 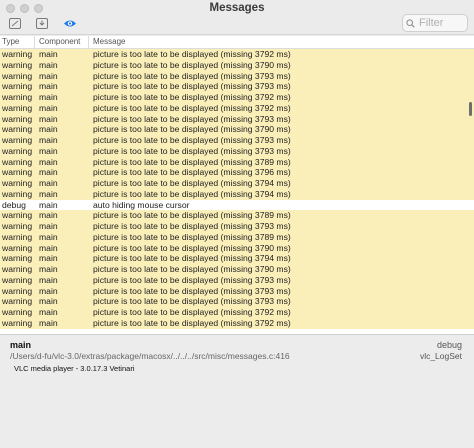 I want to click on detail-function: vlc_LogSet, so click(x=440, y=356).